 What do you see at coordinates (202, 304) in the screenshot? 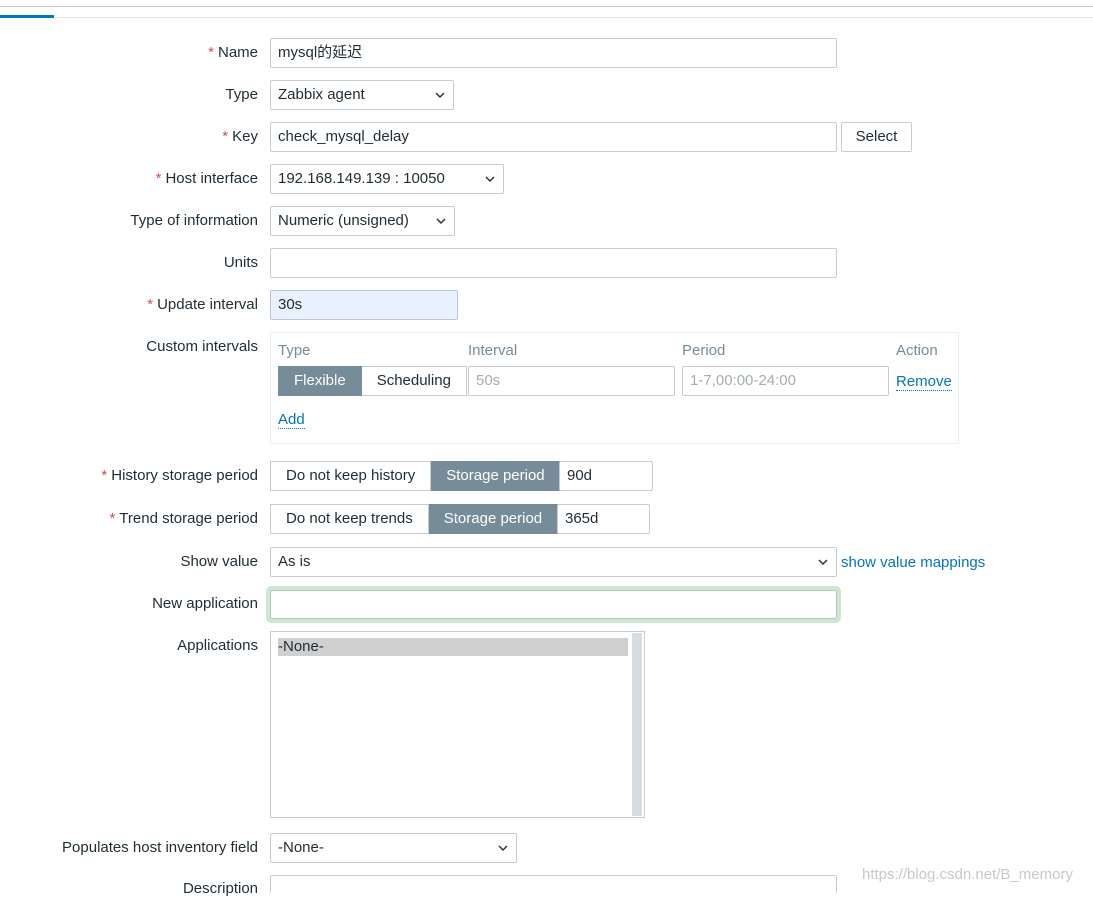
I see `update-interval-label: * Update interval` at bounding box center [202, 304].